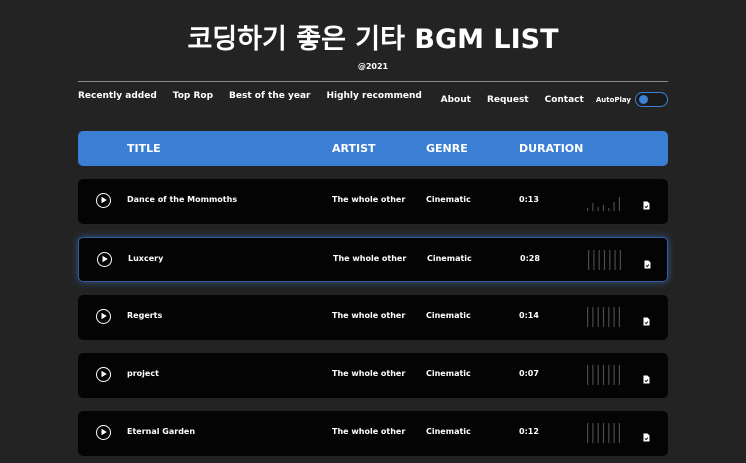 The width and height of the screenshot is (746, 463). I want to click on track-title: Eternal Garden, so click(161, 431).